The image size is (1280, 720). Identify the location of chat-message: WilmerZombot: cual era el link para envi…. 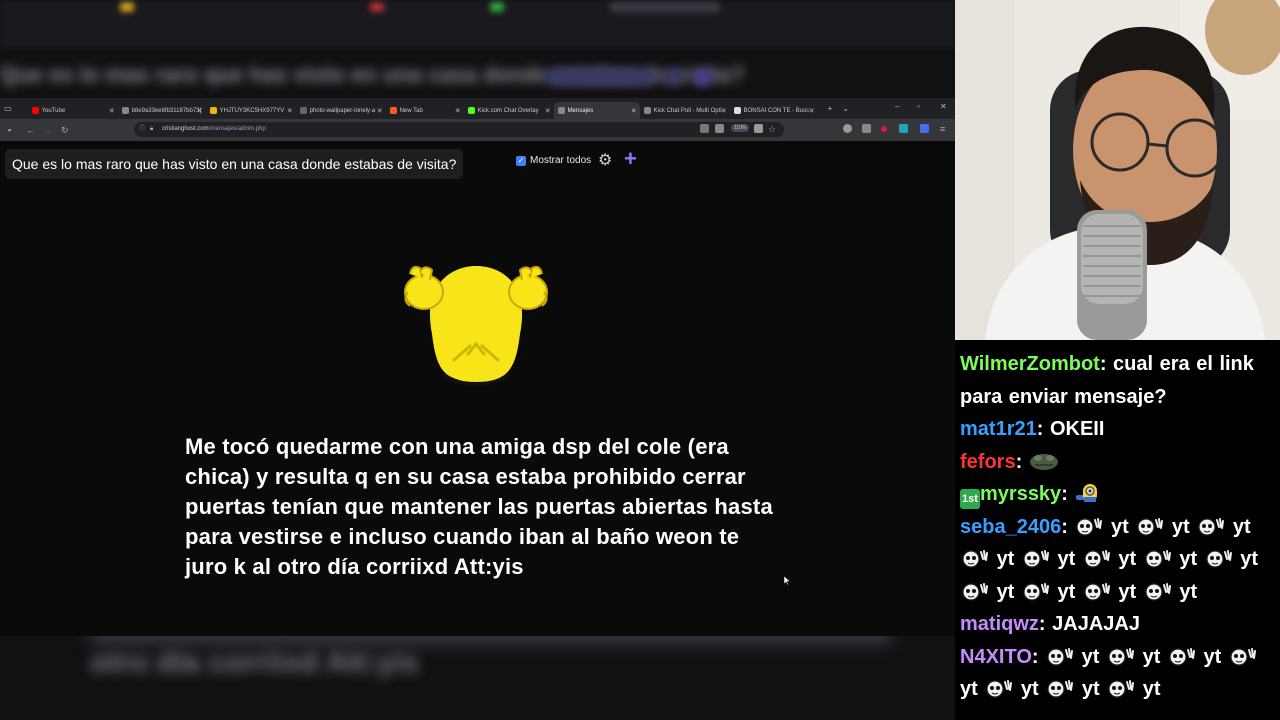
(1107, 380).